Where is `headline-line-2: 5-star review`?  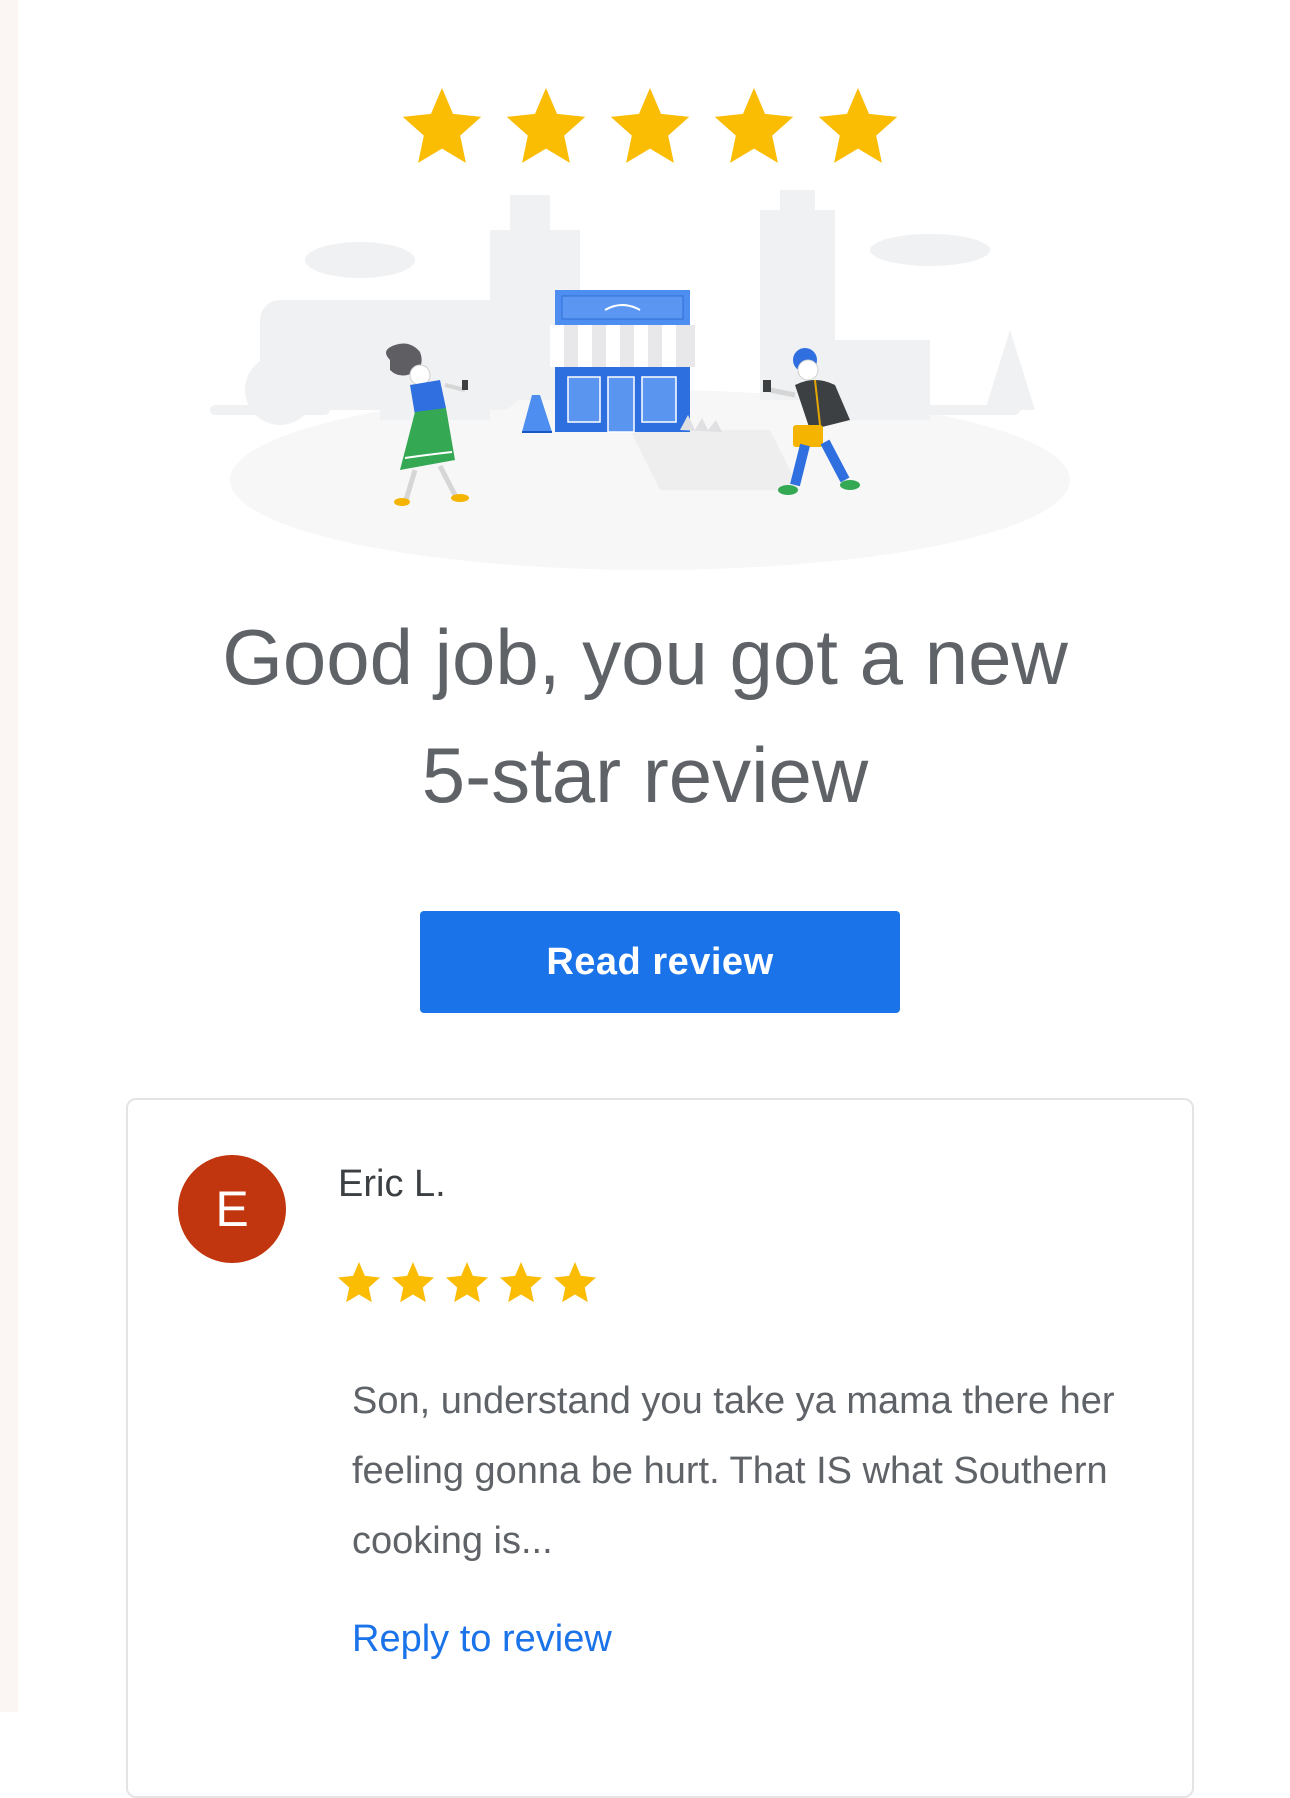 headline-line-2: 5-star review is located at coordinates (645, 775).